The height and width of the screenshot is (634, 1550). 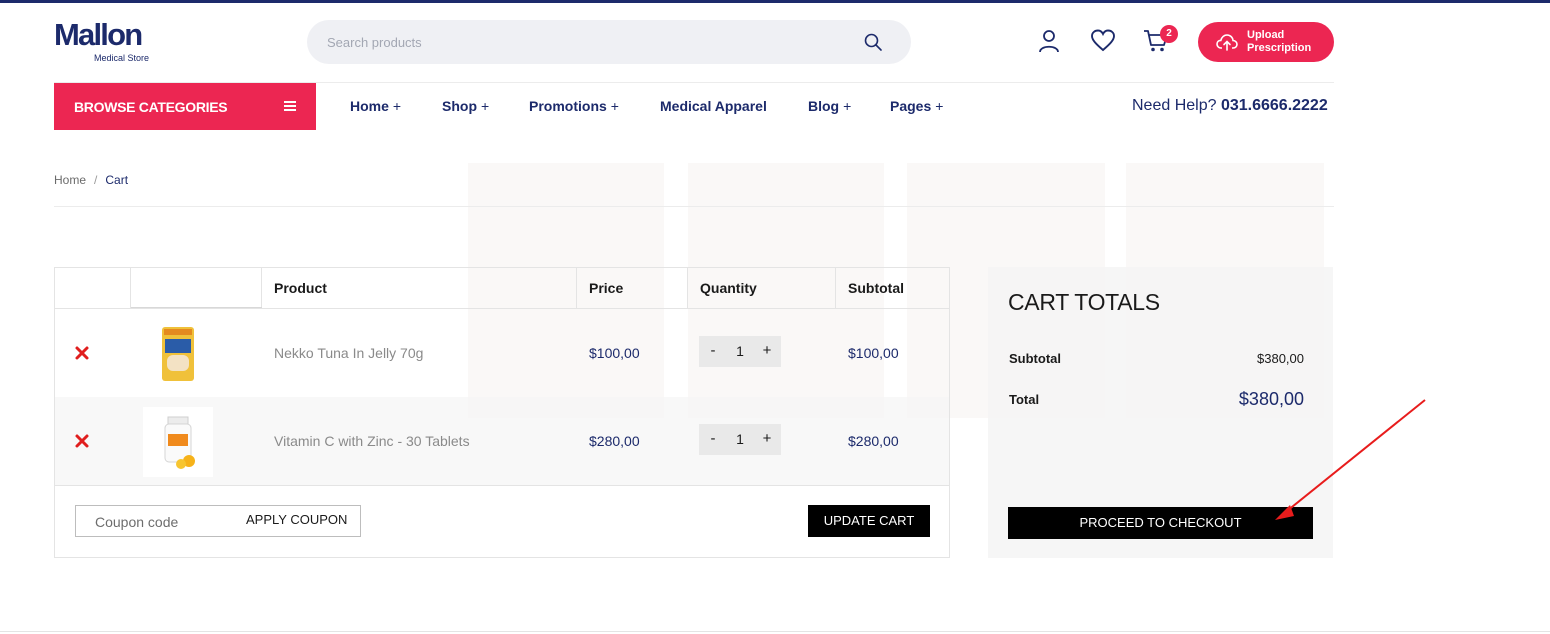 I want to click on update-cart-button: UPDATE CART, so click(x=869, y=521).